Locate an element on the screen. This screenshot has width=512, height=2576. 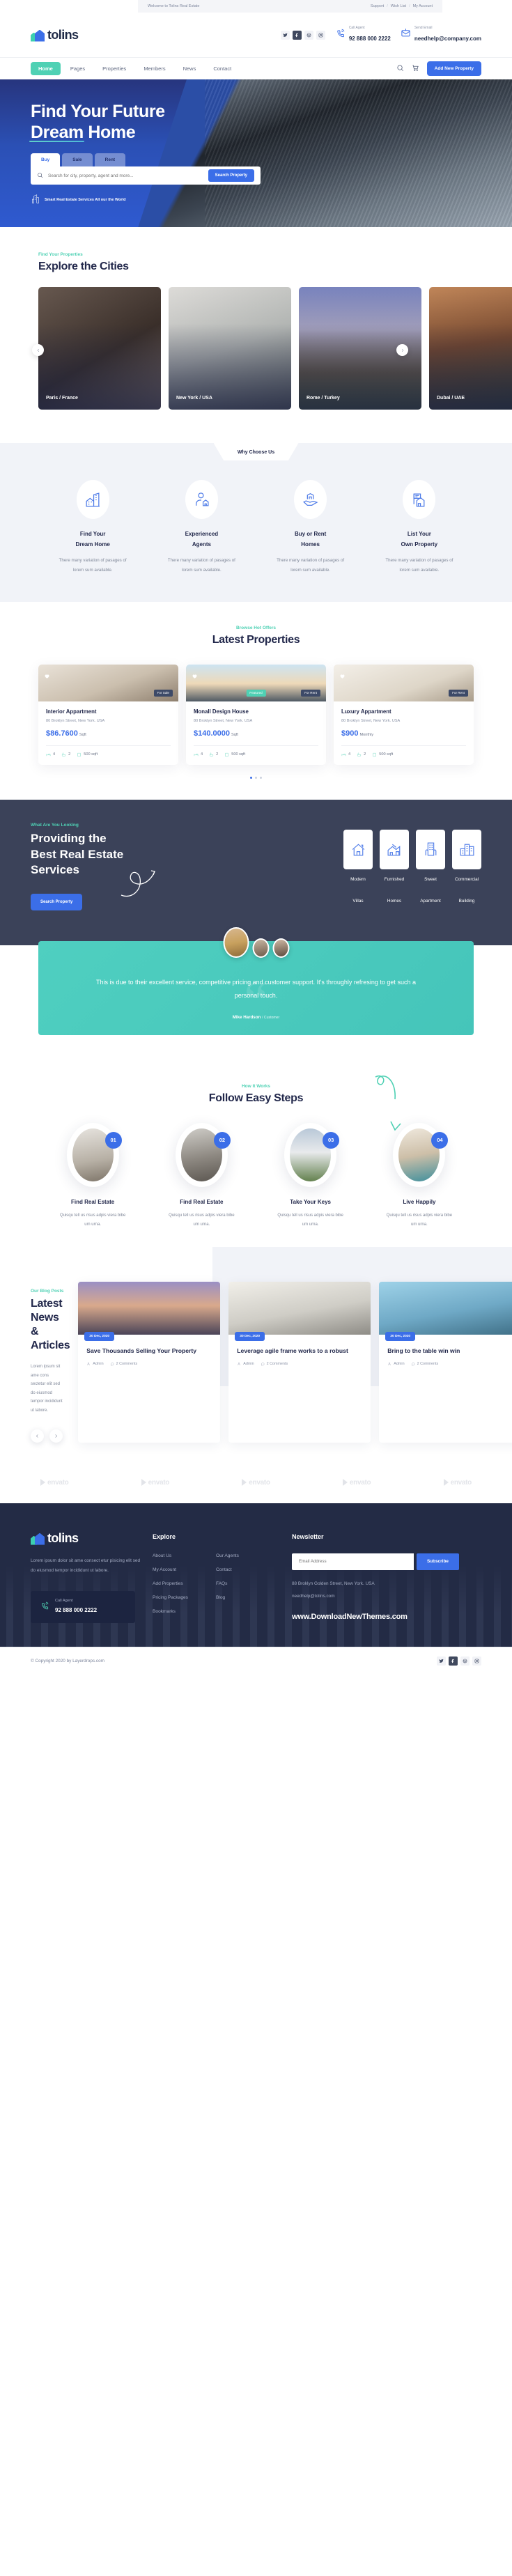
header-email-label: Send Email is located at coordinates (423, 28).